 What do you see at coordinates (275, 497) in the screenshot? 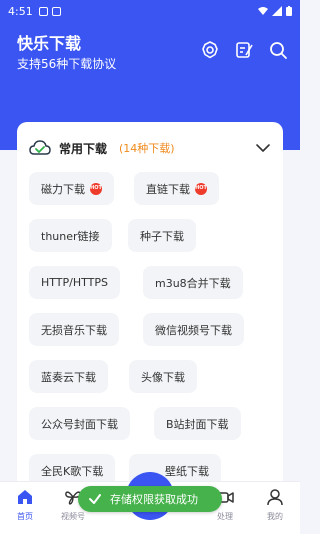
I see `user-icon` at bounding box center [275, 497].